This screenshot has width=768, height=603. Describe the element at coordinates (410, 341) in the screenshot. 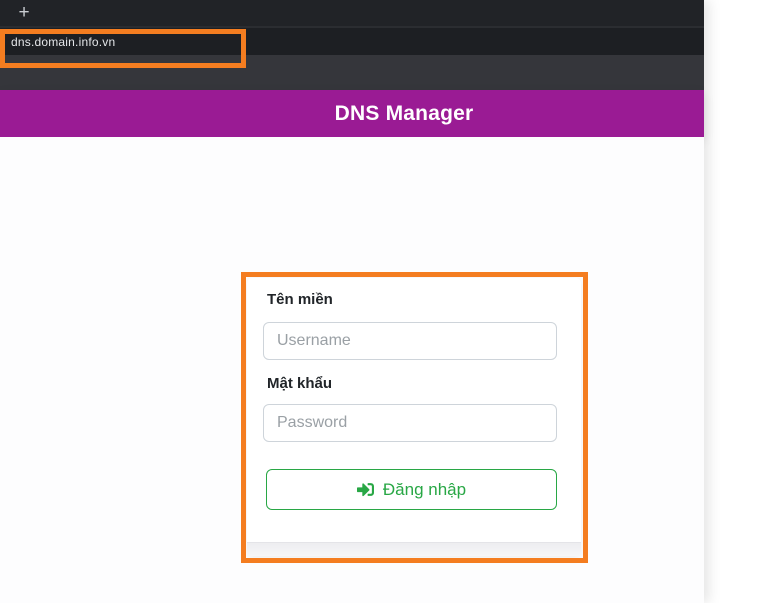

I see `username-input` at that location.